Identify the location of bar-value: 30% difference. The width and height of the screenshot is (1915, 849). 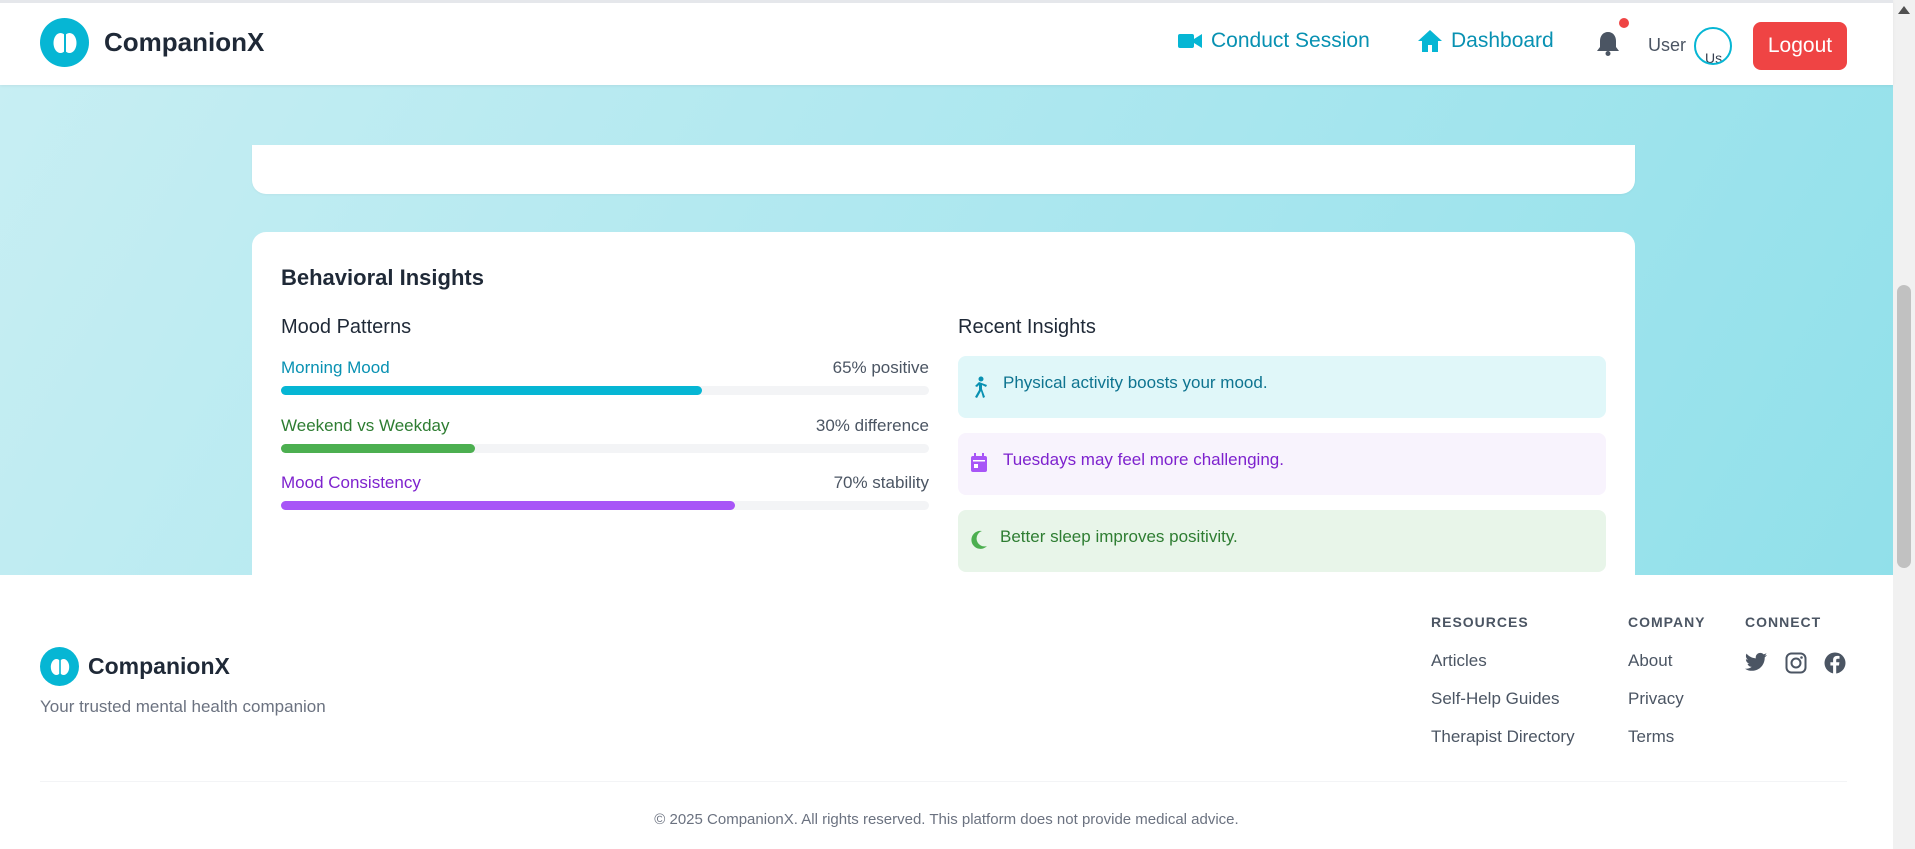
(872, 425).